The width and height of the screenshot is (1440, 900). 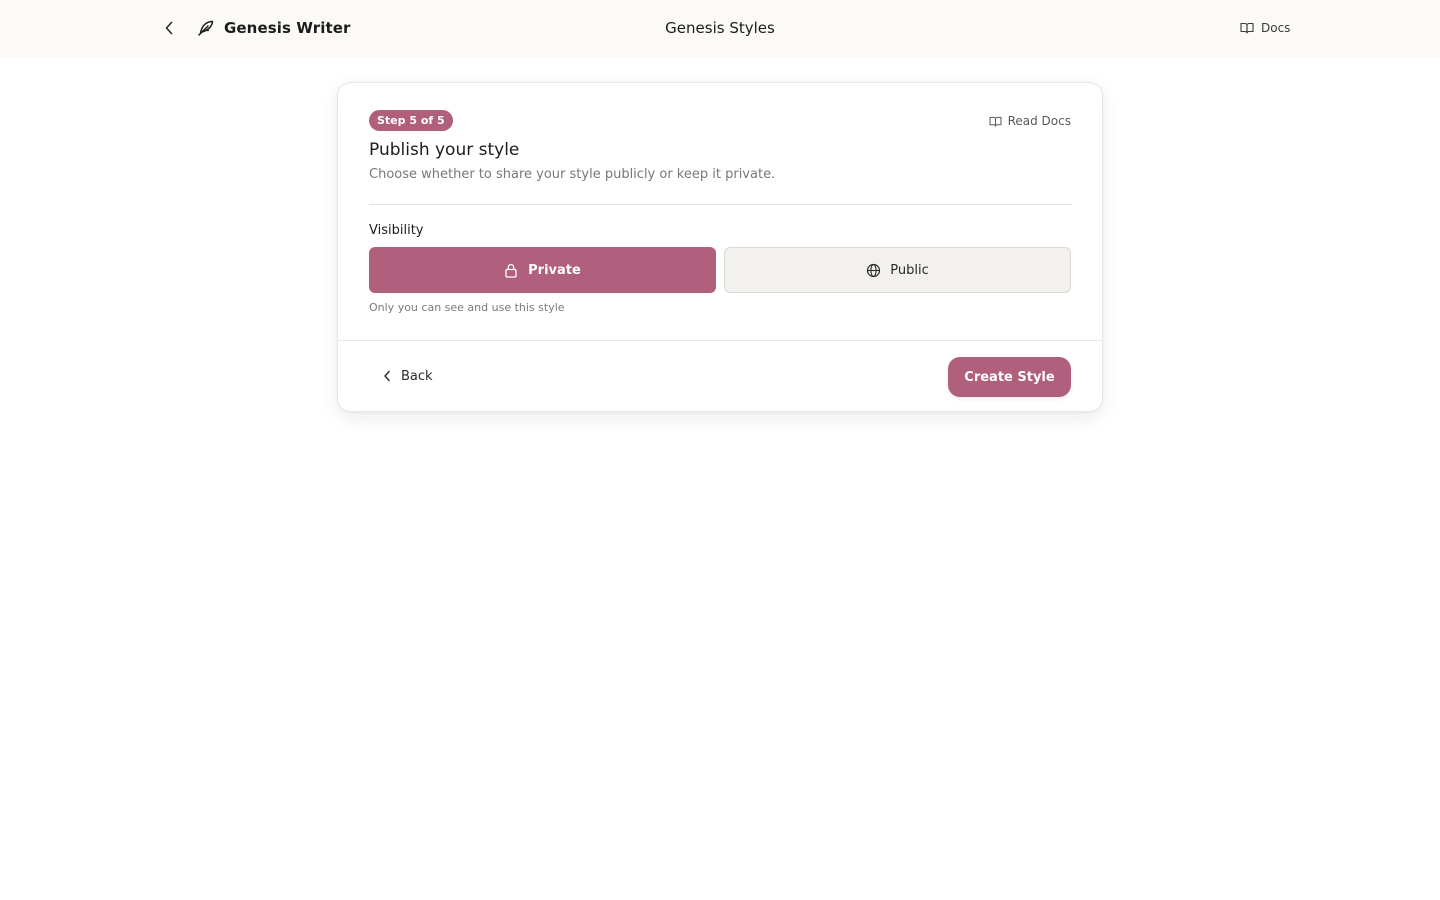 I want to click on card-title: Publish your style, so click(x=444, y=150).